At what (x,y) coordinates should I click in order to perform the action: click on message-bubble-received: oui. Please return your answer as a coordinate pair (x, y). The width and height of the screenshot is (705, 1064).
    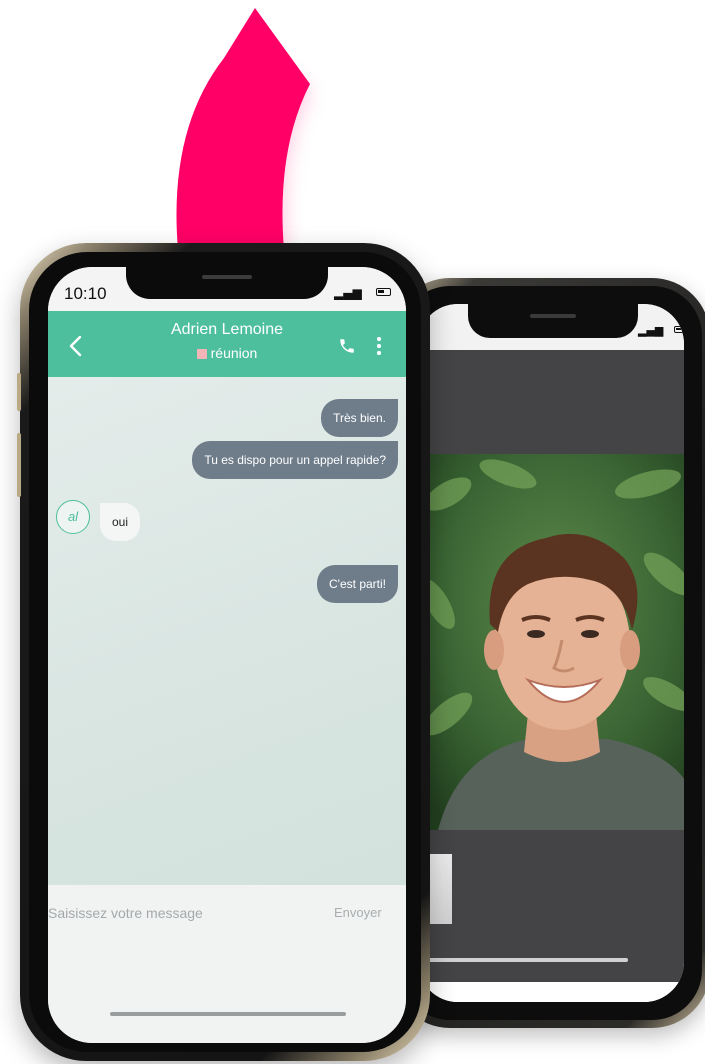
    Looking at the image, I should click on (120, 522).